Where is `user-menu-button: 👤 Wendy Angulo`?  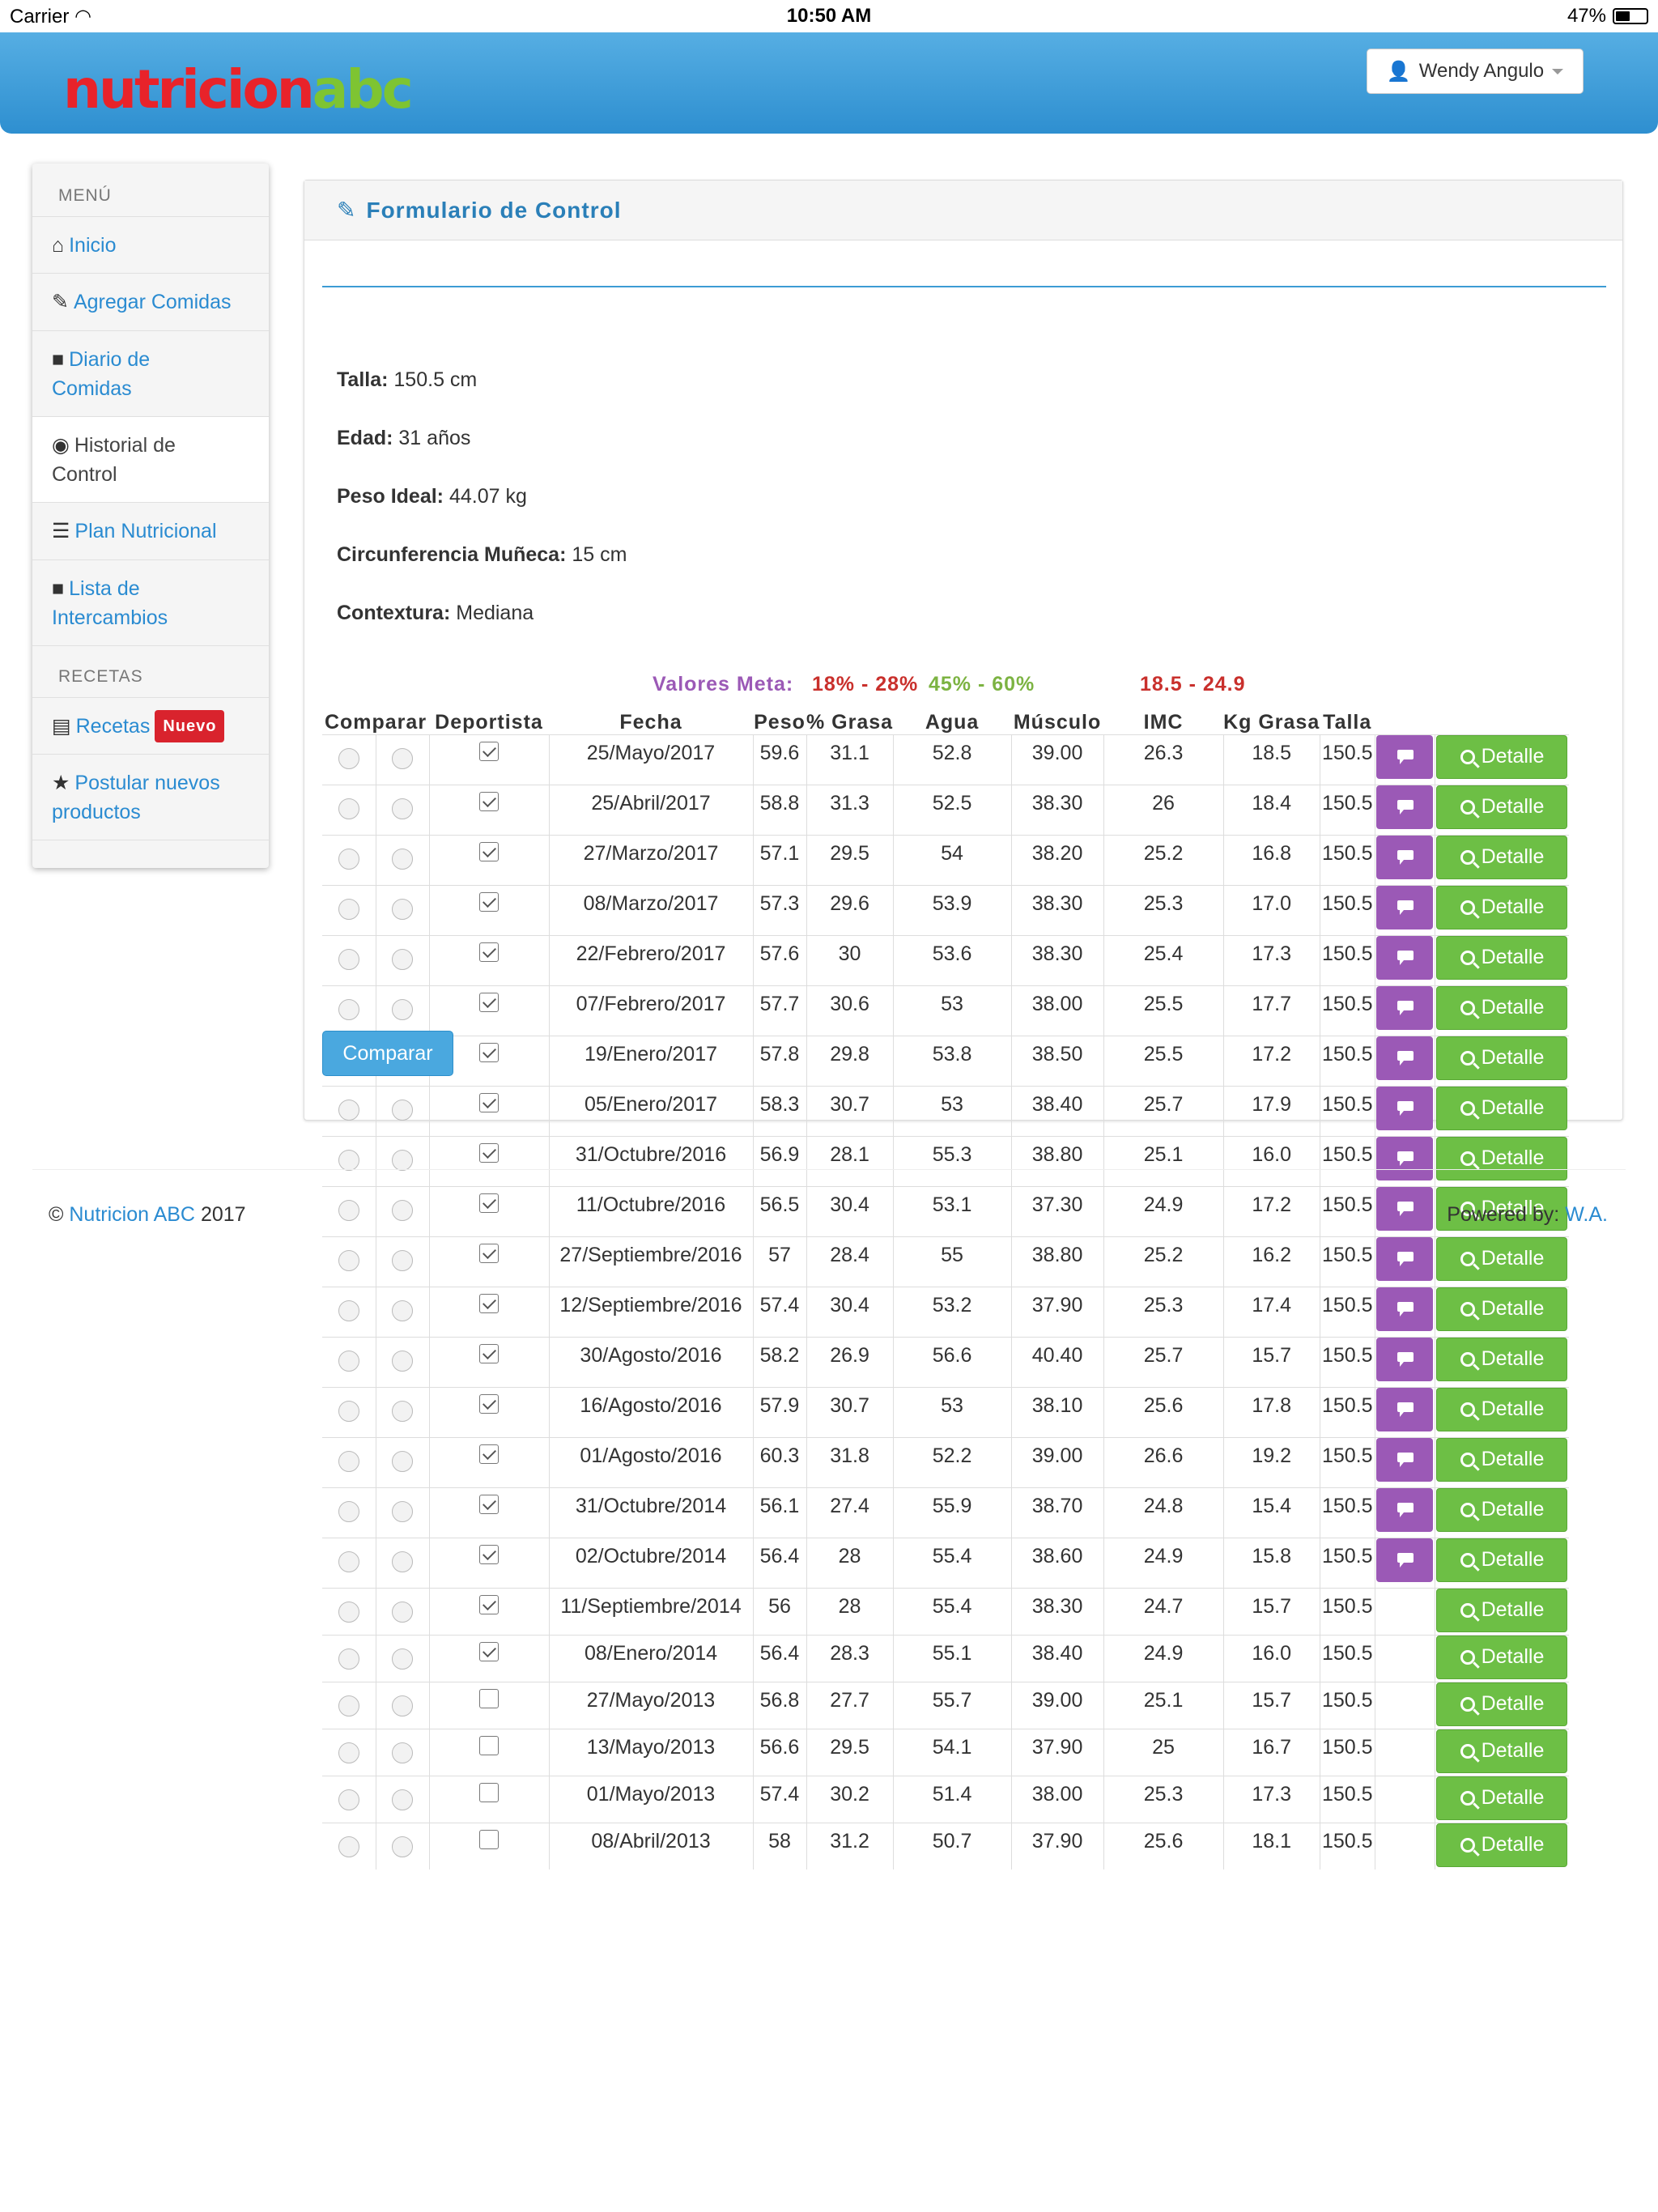 user-menu-button: 👤 Wendy Angulo is located at coordinates (1475, 72).